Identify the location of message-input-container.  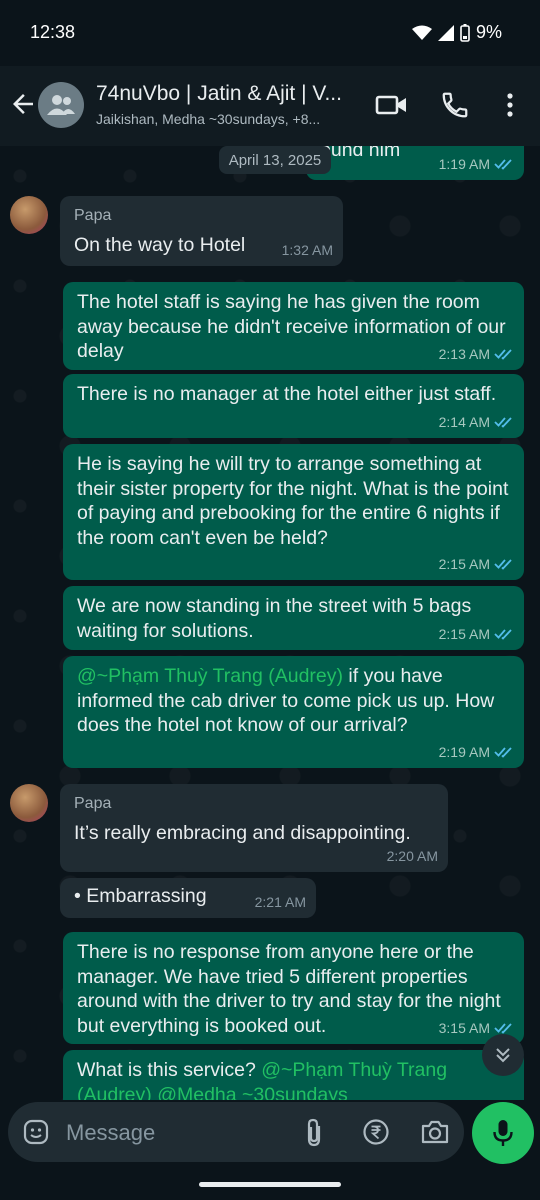
(236, 1132).